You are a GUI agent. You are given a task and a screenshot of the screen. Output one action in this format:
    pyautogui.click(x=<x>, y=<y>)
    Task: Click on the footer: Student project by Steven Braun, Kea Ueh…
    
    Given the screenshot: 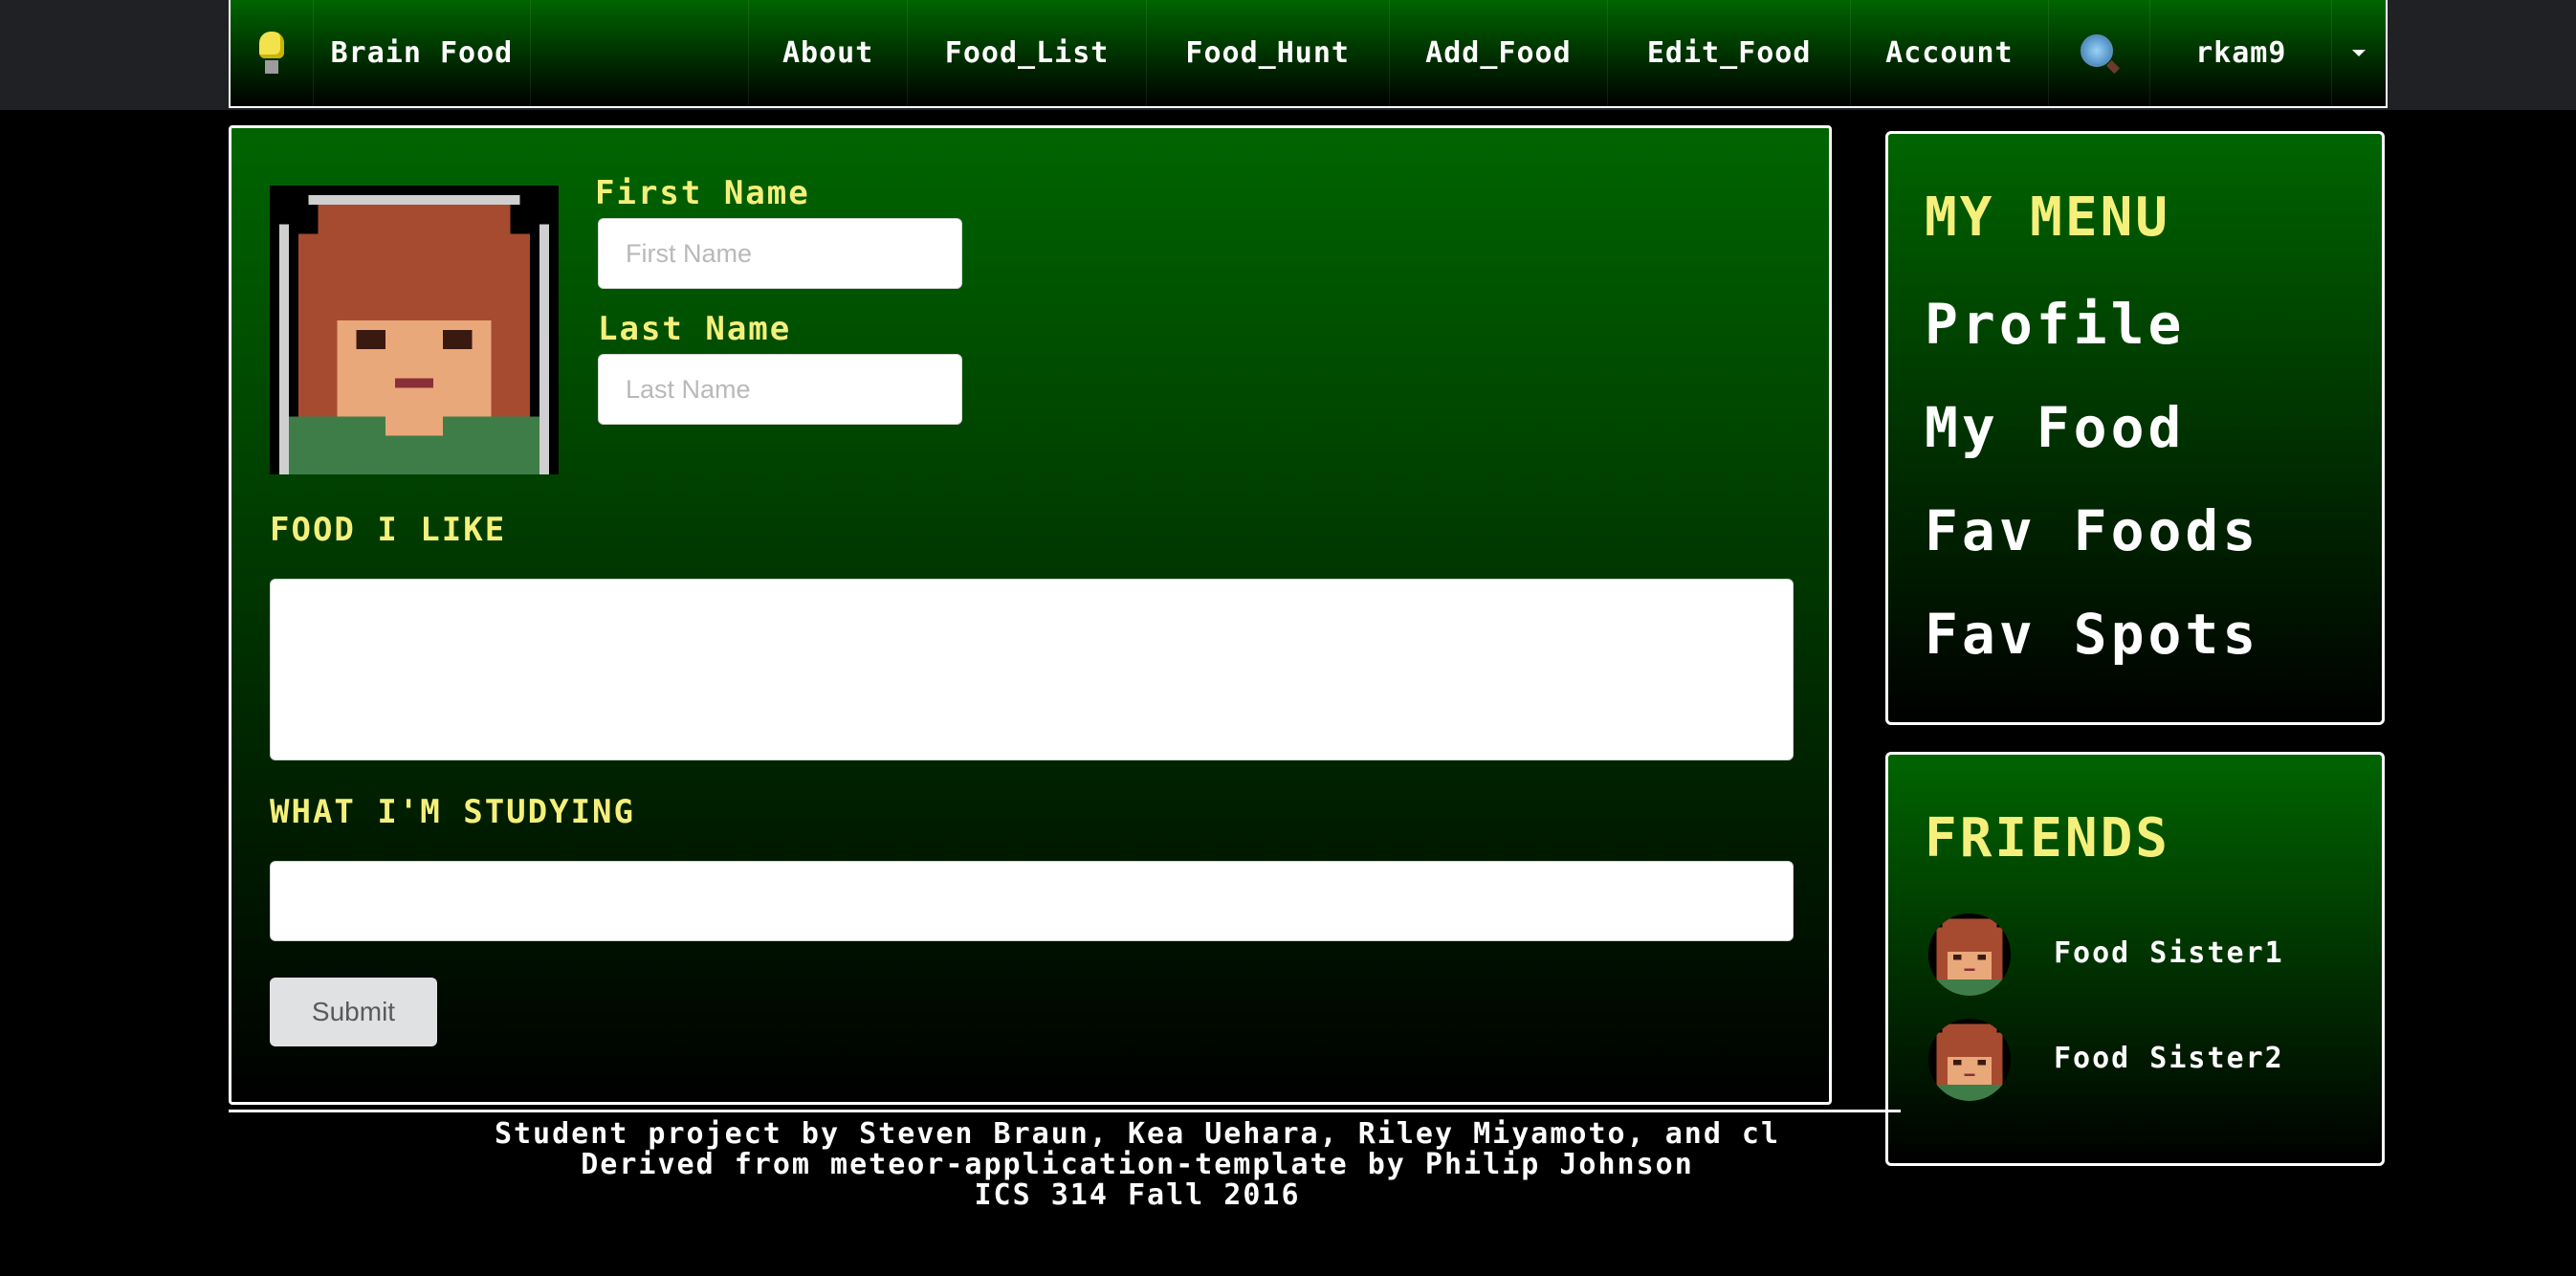 What is the action you would take?
    pyautogui.click(x=1137, y=1165)
    